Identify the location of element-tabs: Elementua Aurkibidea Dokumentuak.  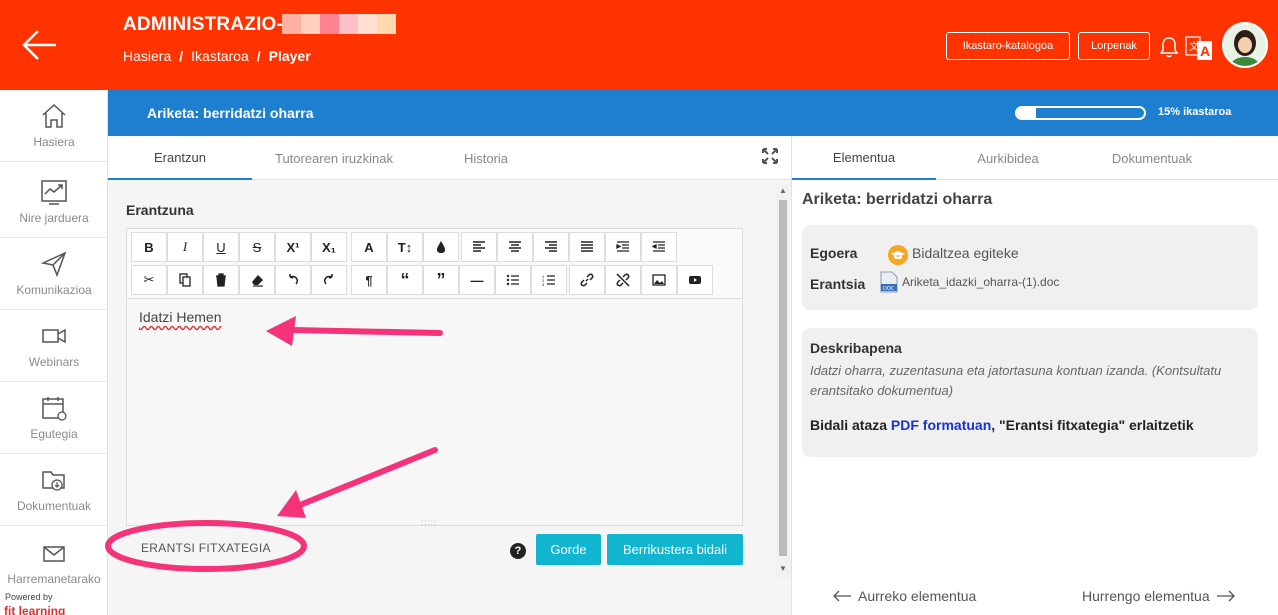
(1035, 158).